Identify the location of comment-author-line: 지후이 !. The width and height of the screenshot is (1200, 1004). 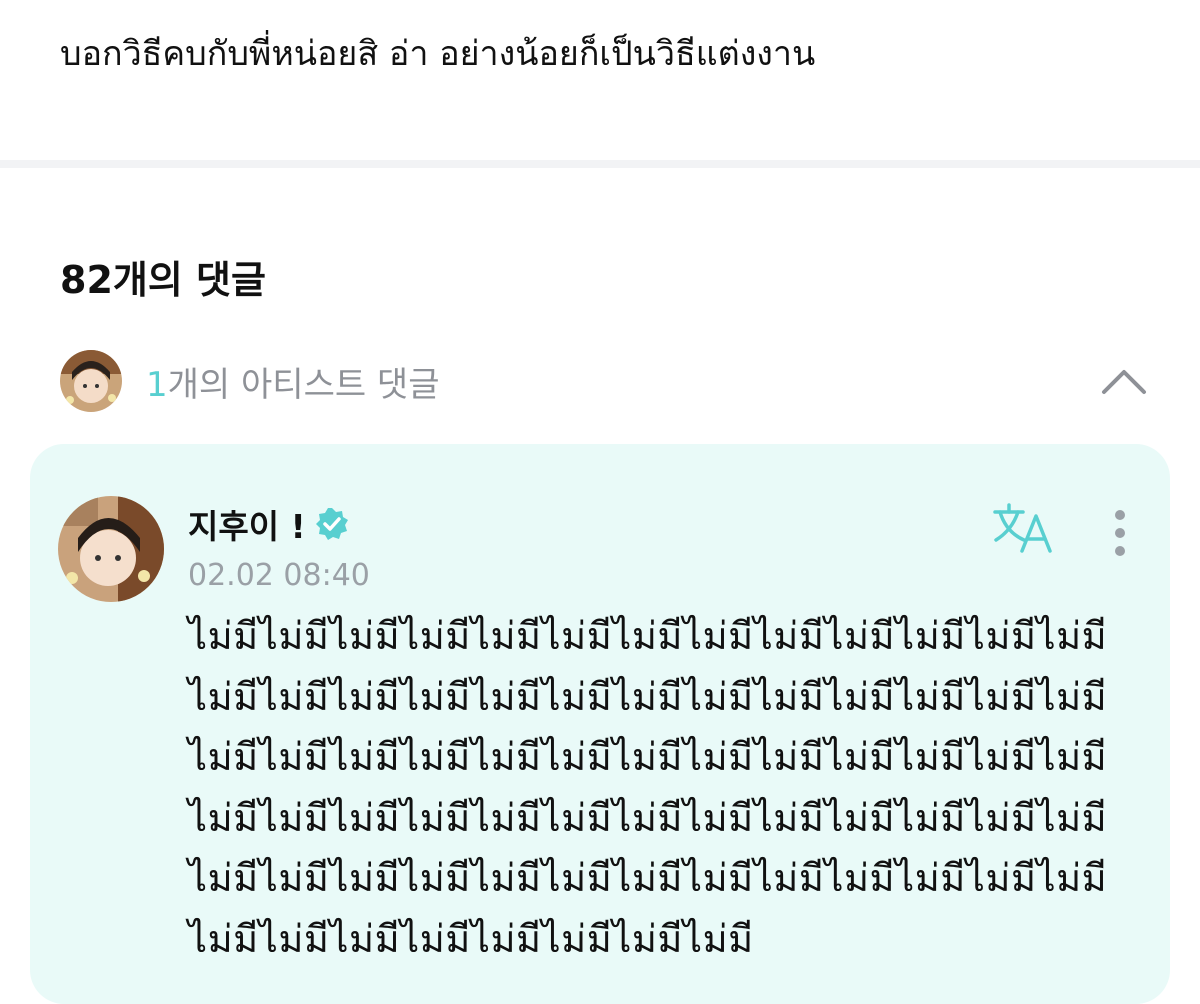
(269, 524).